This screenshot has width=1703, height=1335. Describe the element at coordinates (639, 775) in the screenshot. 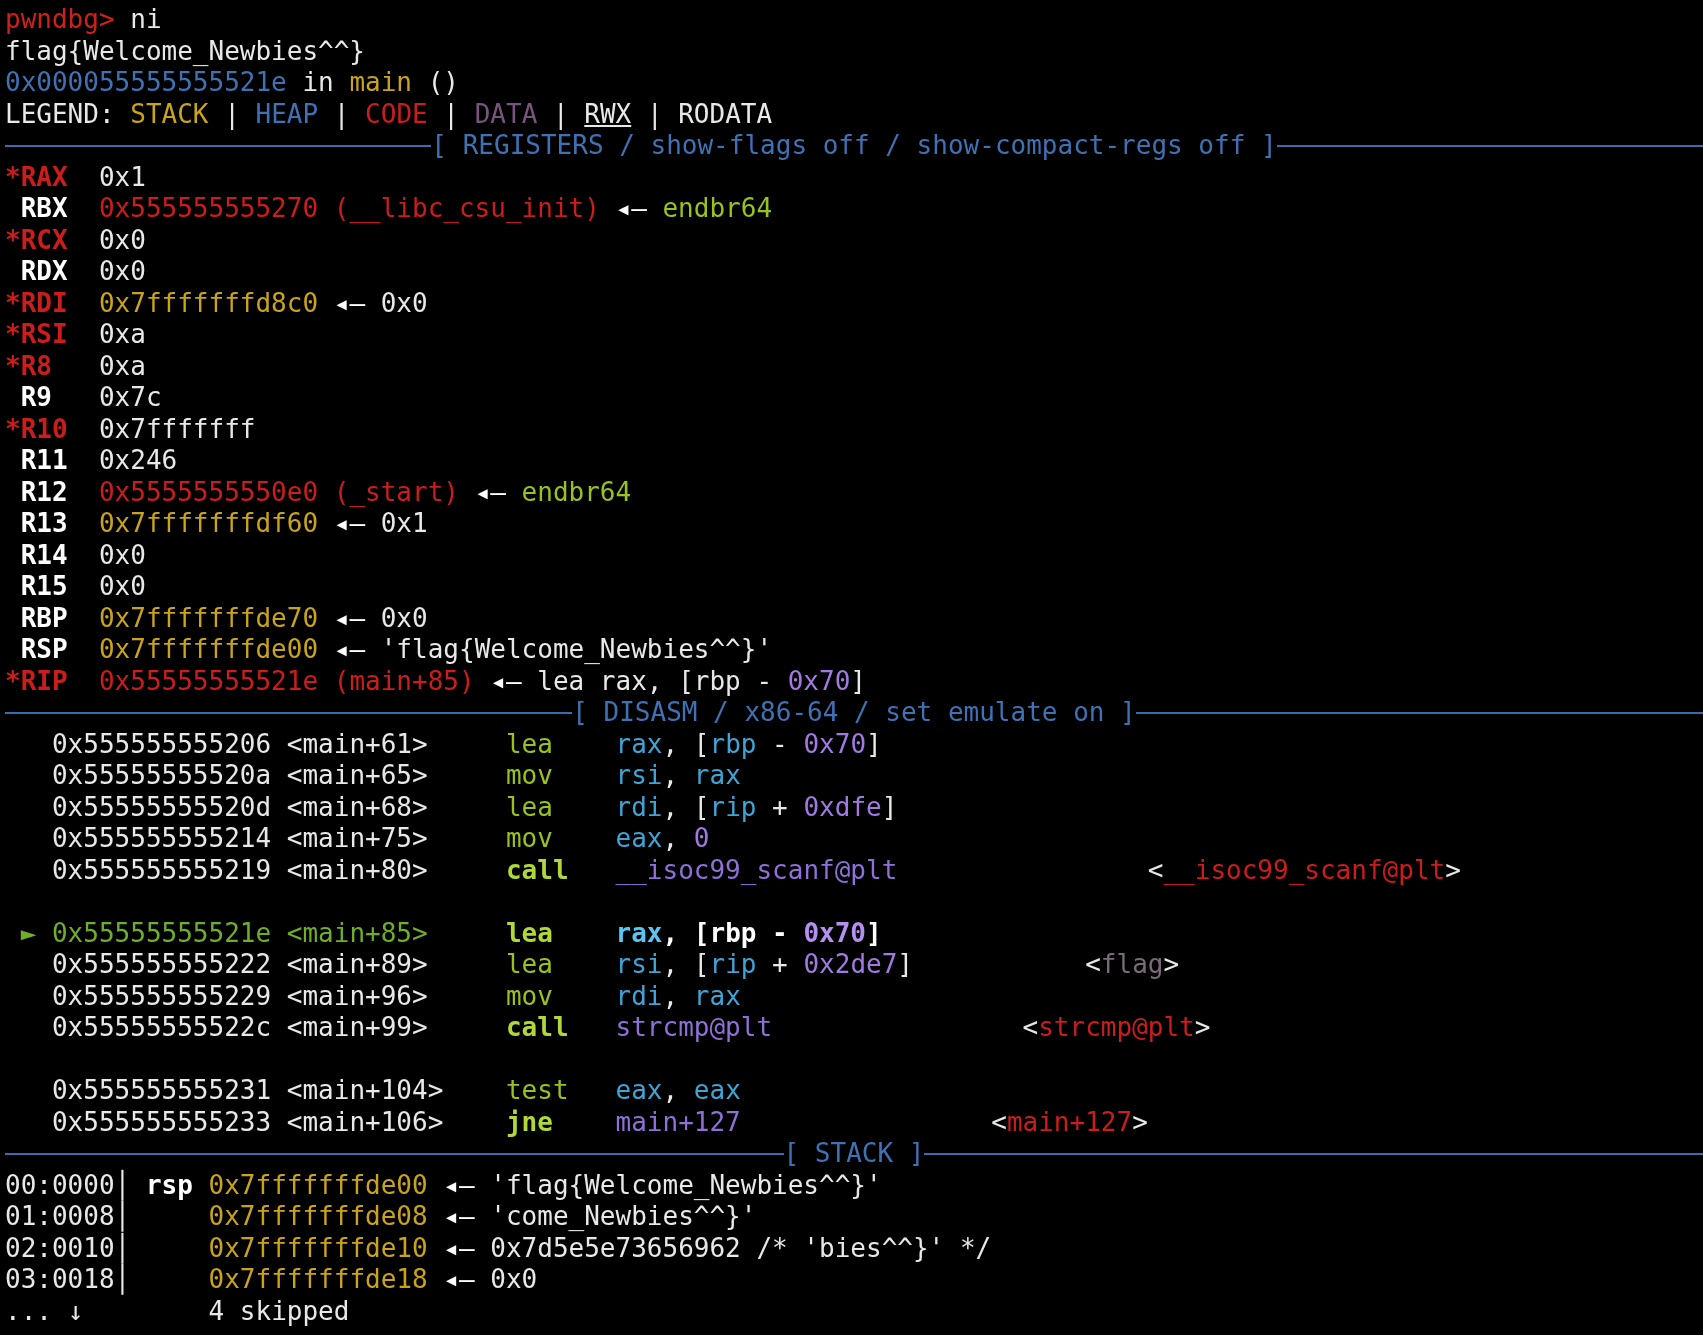

I see `operand-text: rsi` at that location.